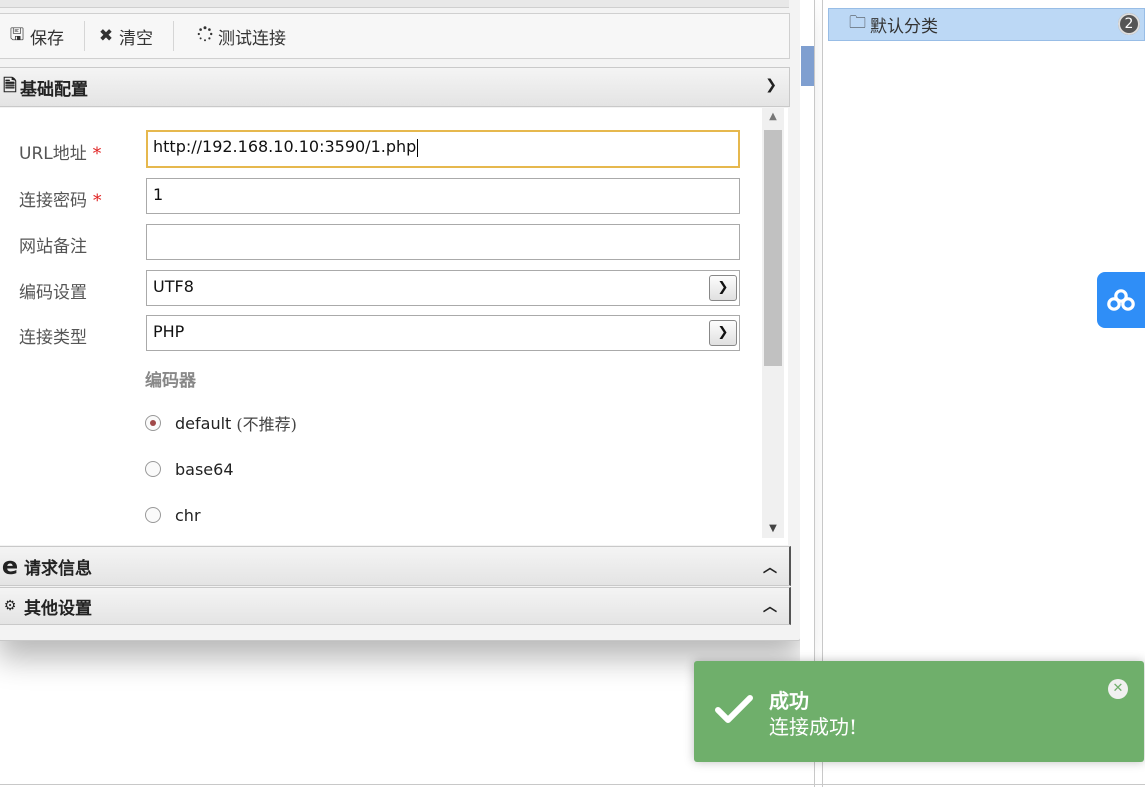 The image size is (1145, 787). Describe the element at coordinates (58, 608) in the screenshot. I see `section-title: 其他设置` at that location.